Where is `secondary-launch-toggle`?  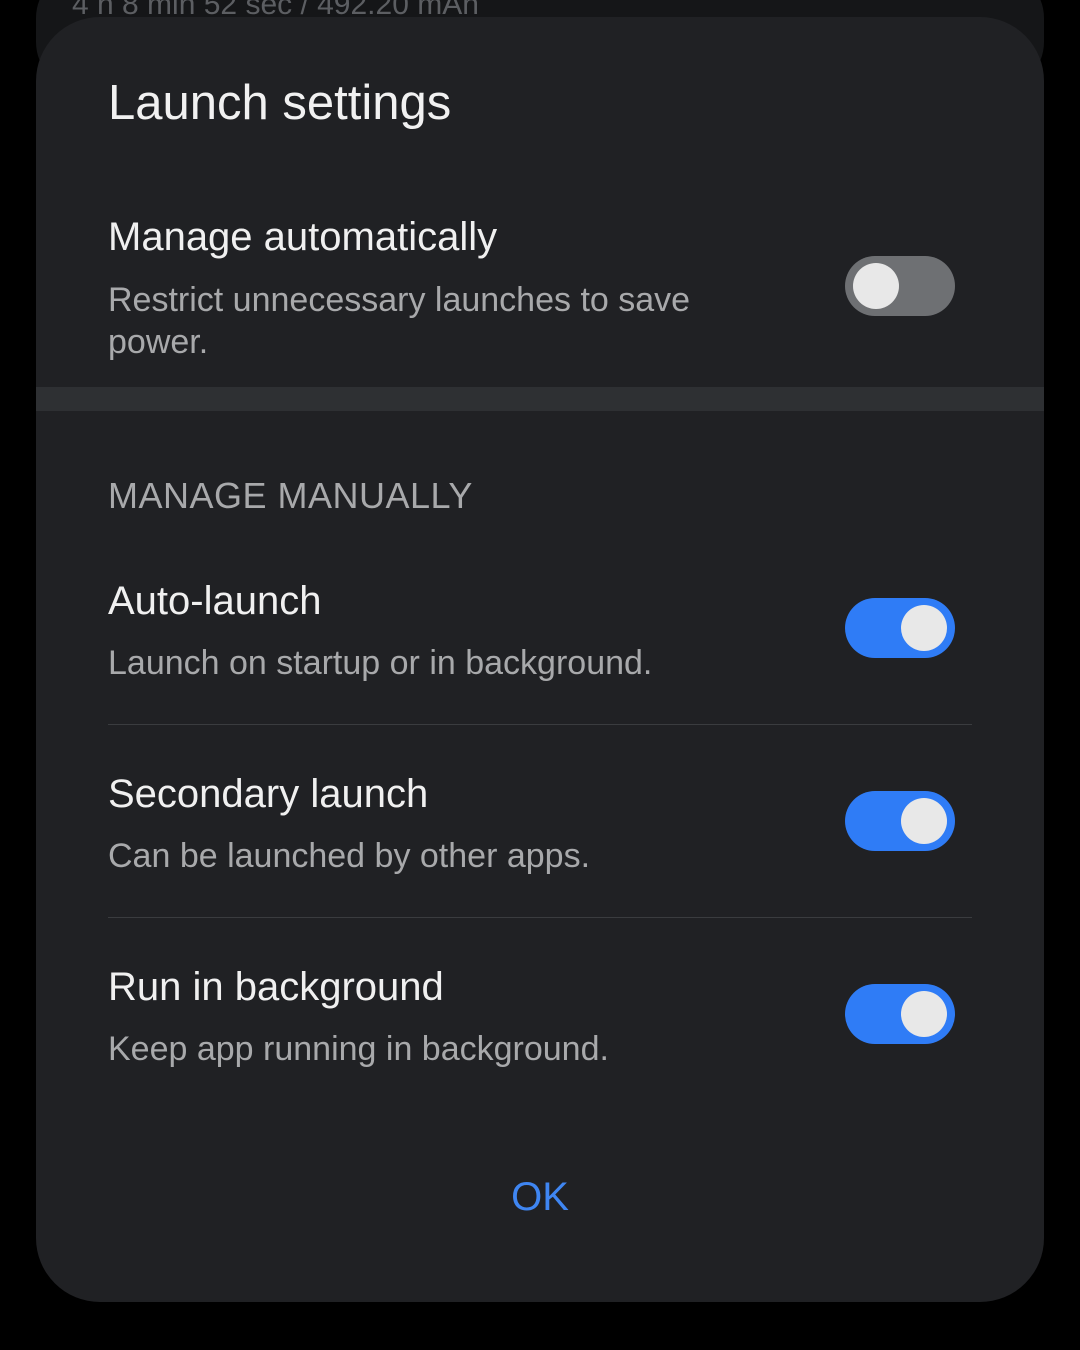
secondary-launch-toggle is located at coordinates (900, 821).